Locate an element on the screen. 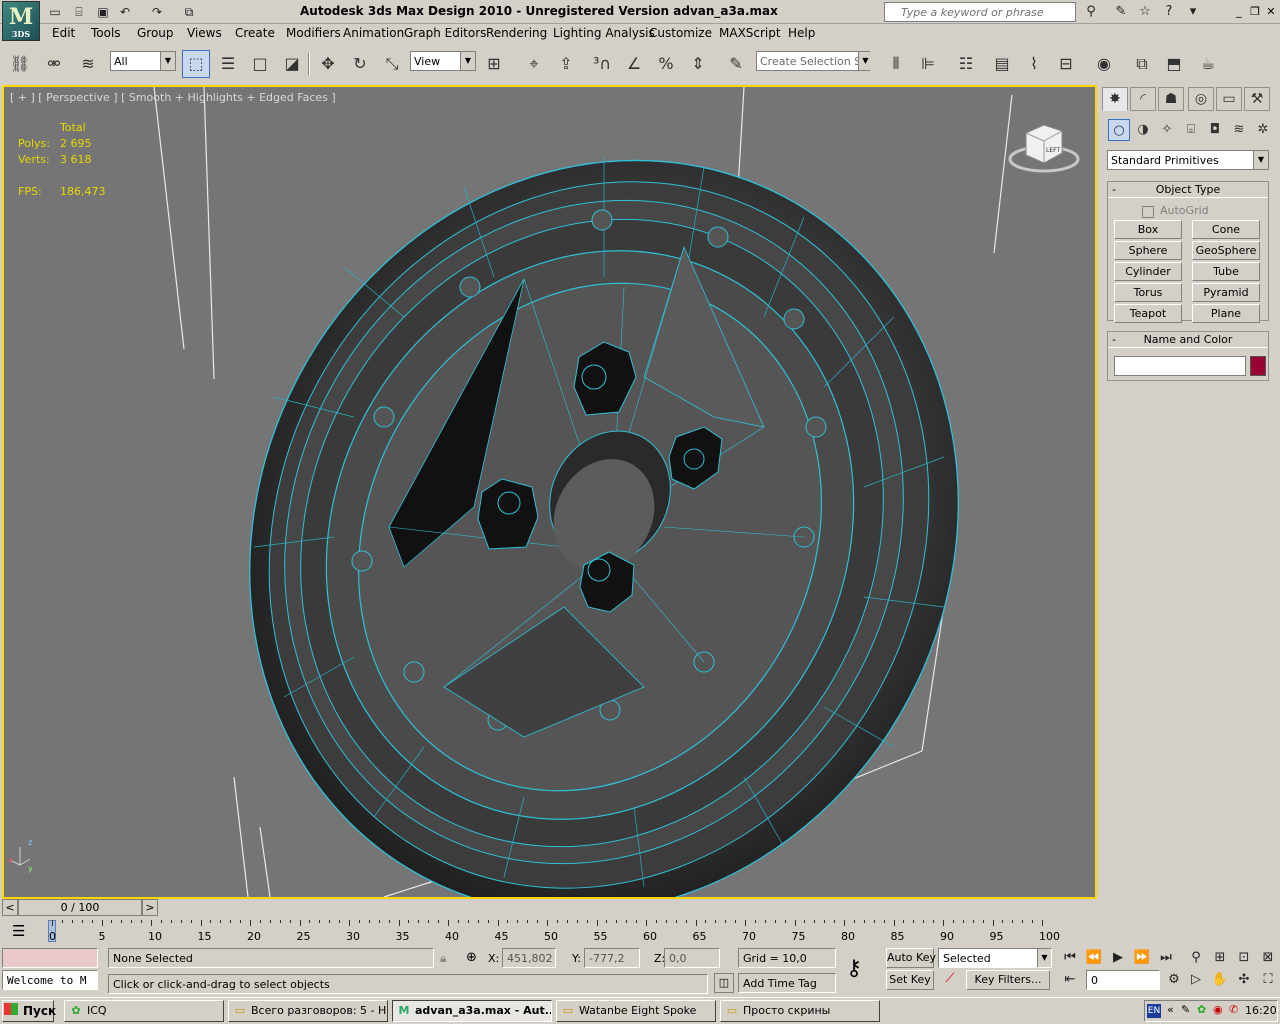 This screenshot has width=1280, height=1024. select-and-move-icon: ✥ is located at coordinates (328, 64).